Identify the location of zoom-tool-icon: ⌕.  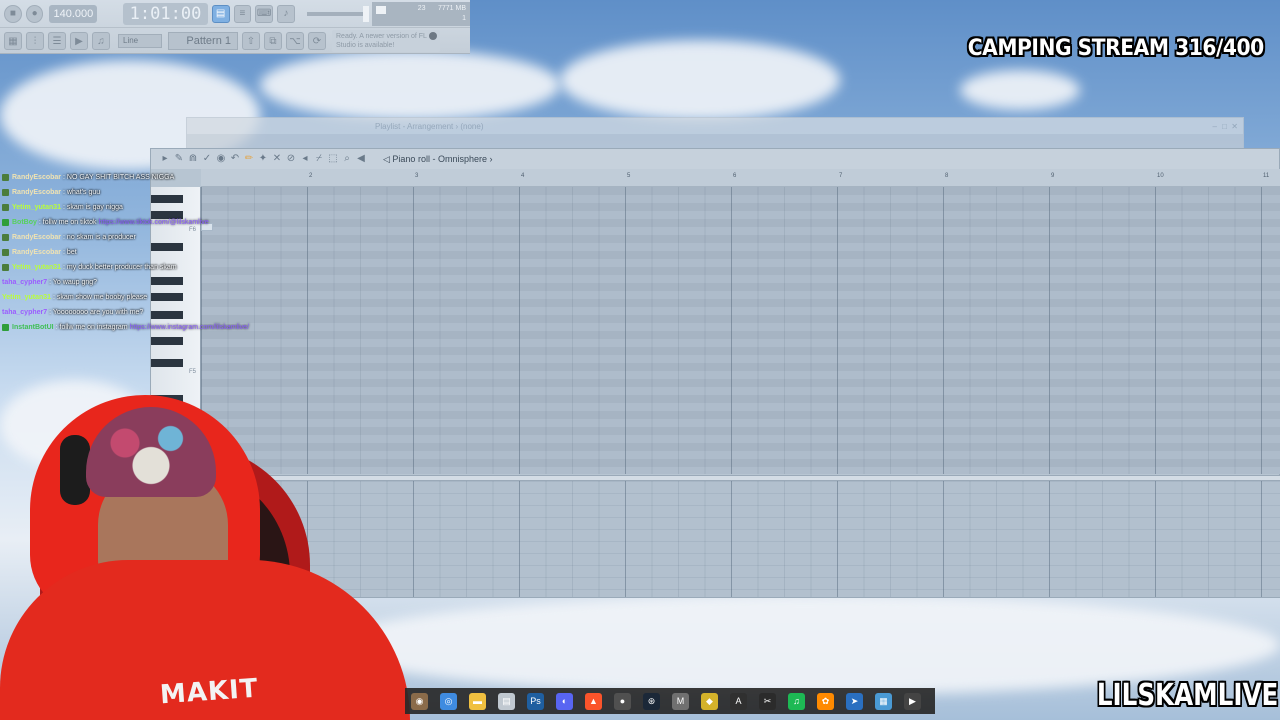
(347, 159).